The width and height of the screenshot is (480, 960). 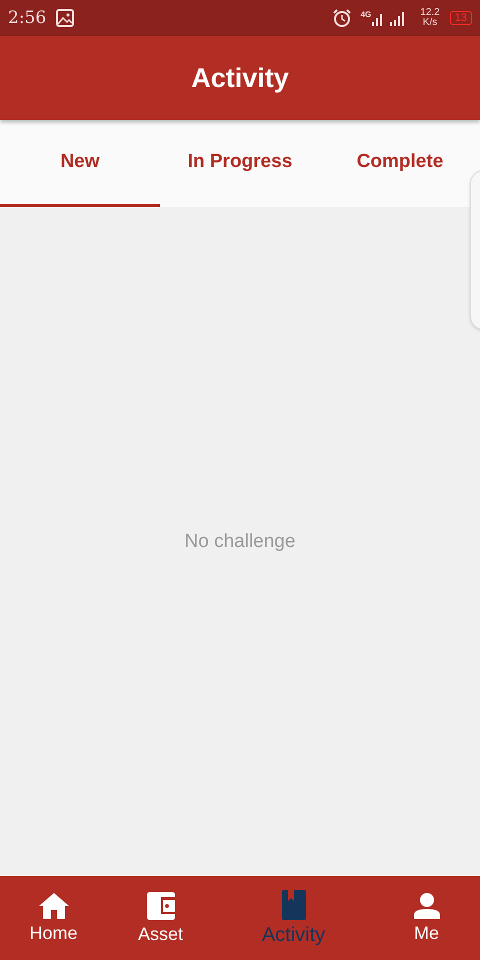 What do you see at coordinates (430, 23) in the screenshot?
I see `speed-unit: K/s` at bounding box center [430, 23].